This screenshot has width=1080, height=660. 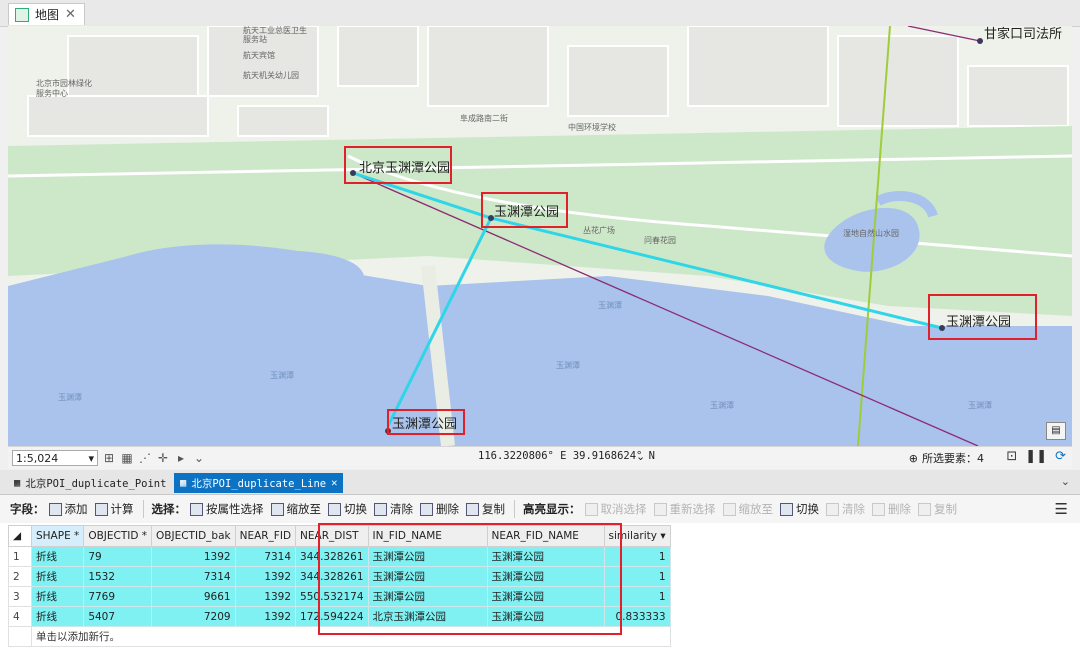 What do you see at coordinates (52, 93) in the screenshot?
I see `map-label: 服务中心` at bounding box center [52, 93].